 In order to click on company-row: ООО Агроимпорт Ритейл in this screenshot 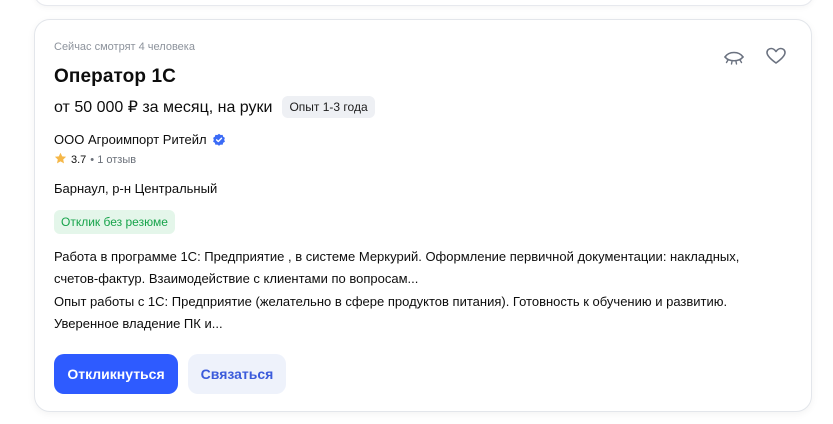, I will do `click(140, 139)`.